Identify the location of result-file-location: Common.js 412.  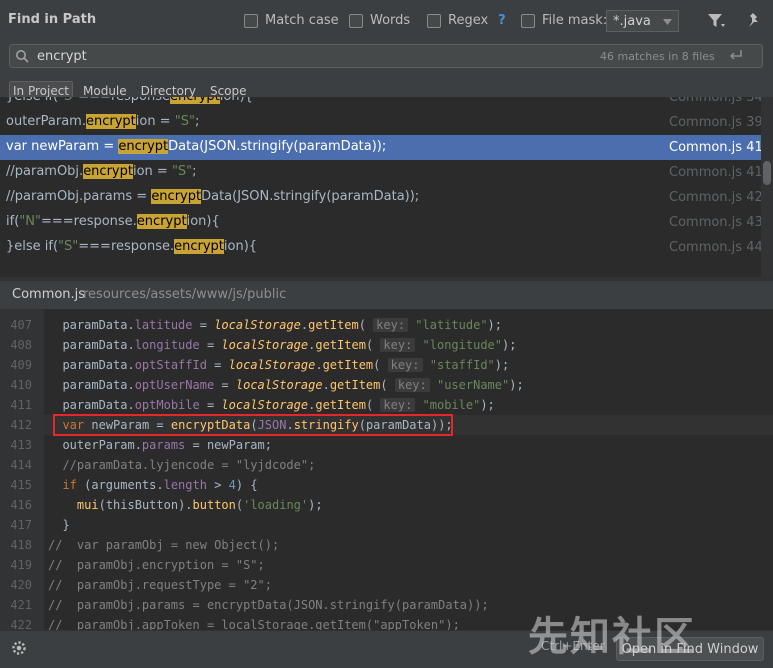
(720, 147).